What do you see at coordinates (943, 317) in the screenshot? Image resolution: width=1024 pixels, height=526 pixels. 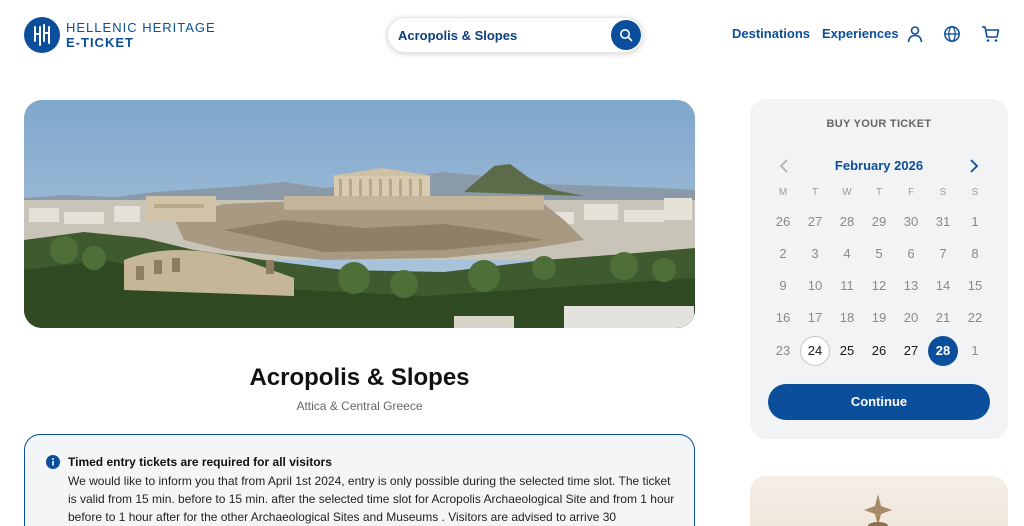 I see `calendar-day: 21` at bounding box center [943, 317].